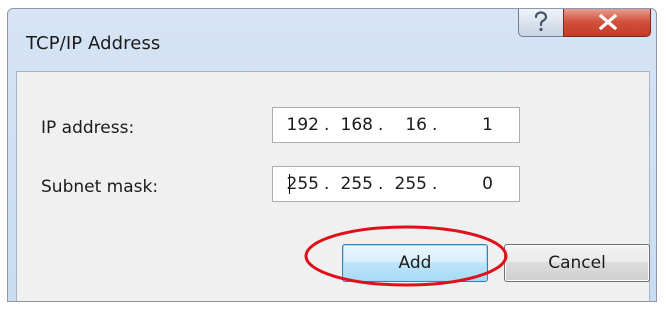 This screenshot has width=666, height=309. I want to click on subnet-mask-field: 255 . 255 . 255 . 0, so click(396, 184).